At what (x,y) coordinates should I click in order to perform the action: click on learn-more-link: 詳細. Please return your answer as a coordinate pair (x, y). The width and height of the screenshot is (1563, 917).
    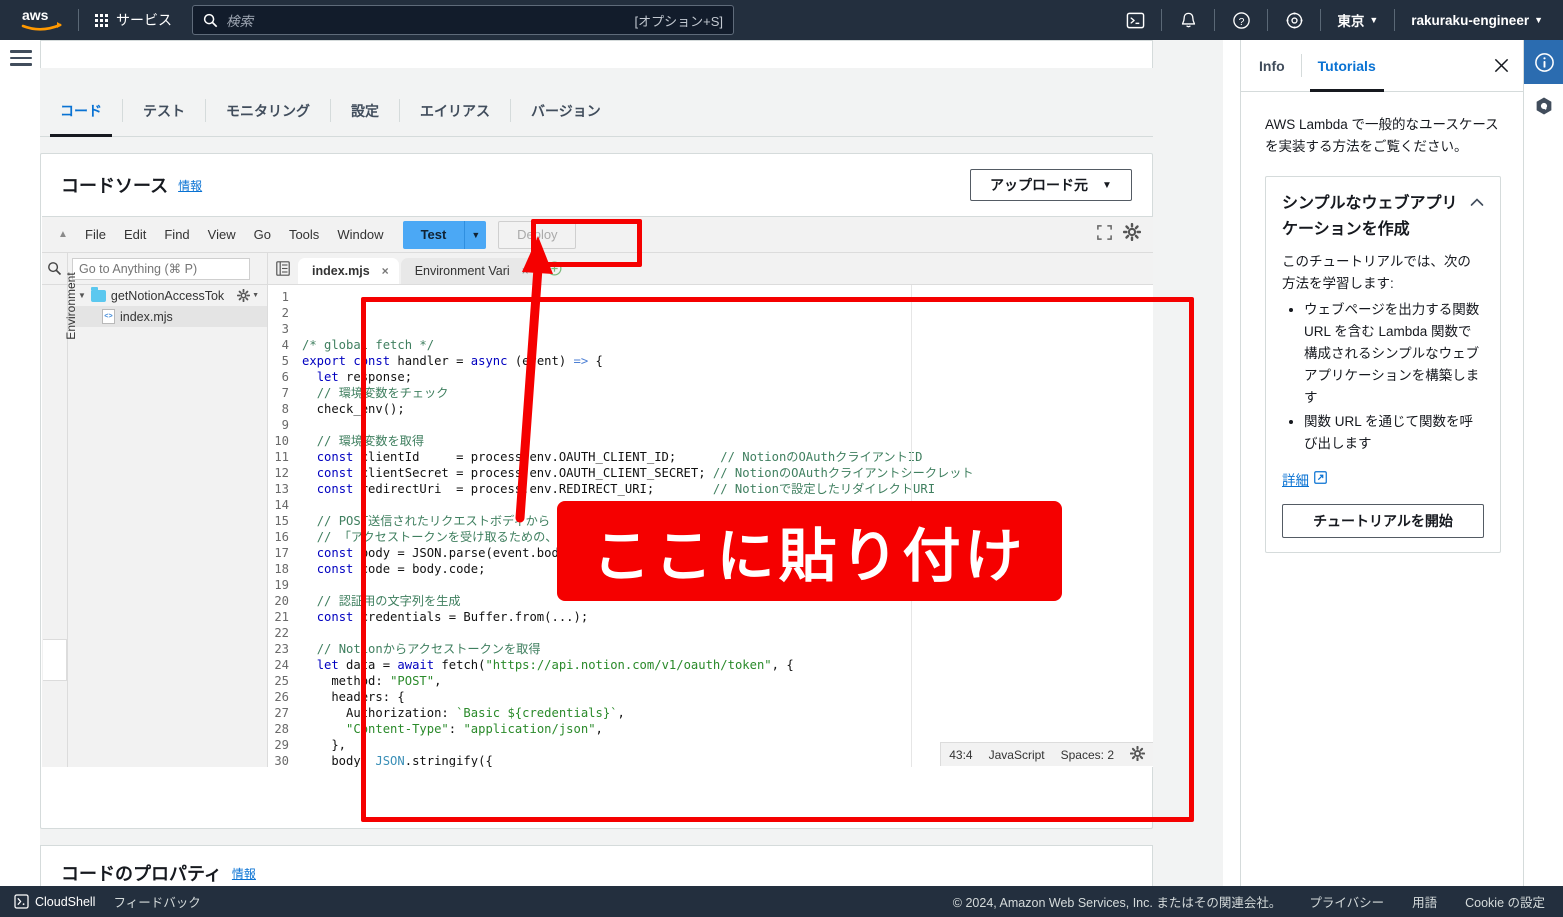
    Looking at the image, I should click on (1304, 479).